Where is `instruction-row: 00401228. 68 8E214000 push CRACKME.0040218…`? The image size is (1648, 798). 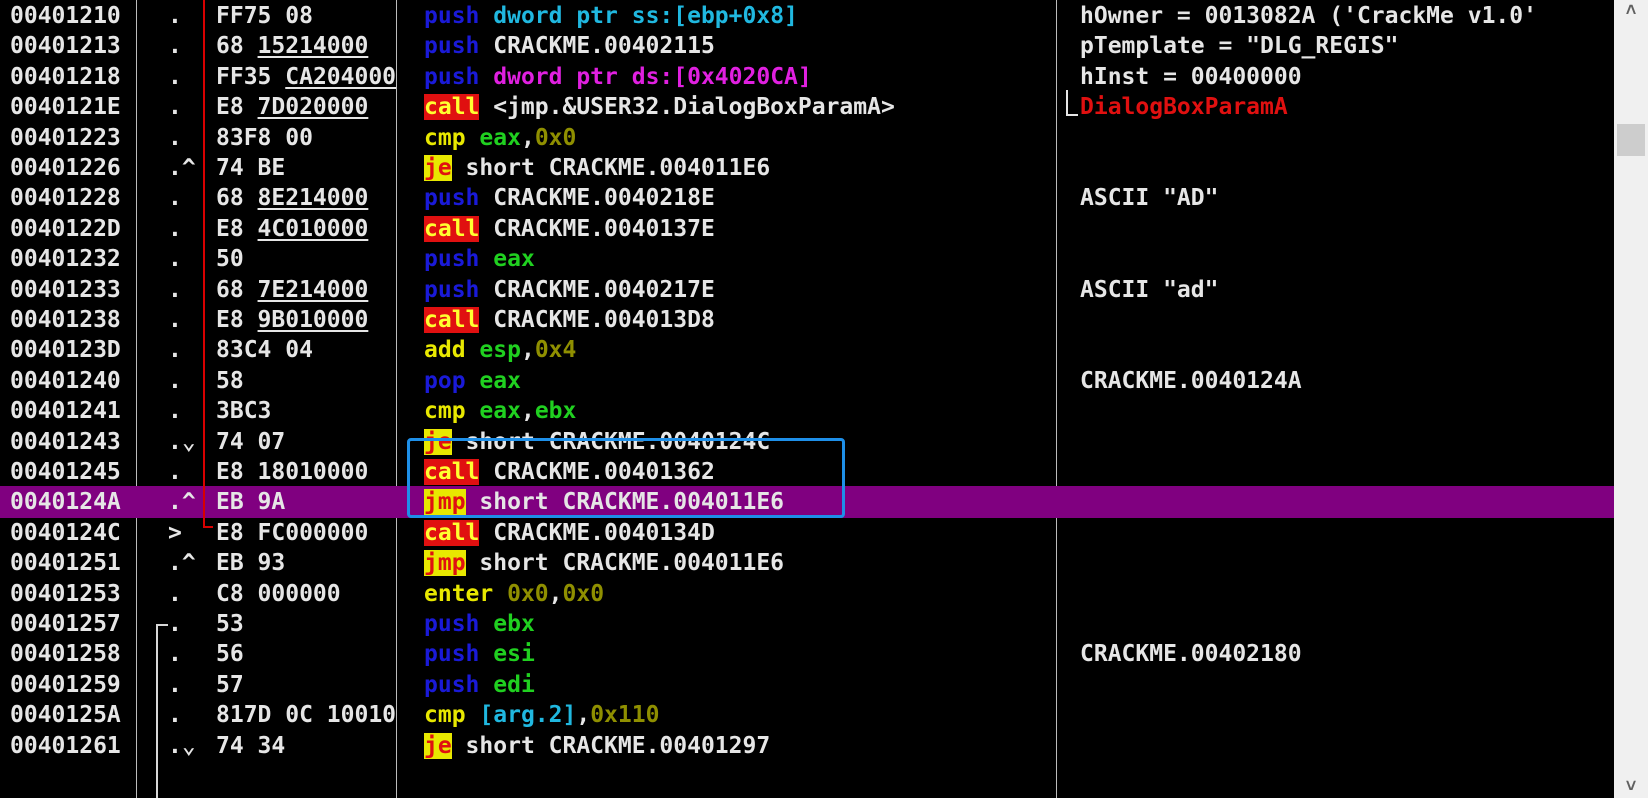 instruction-row: 00401228. 68 8E214000 push CRACKME.0040218… is located at coordinates (807, 198).